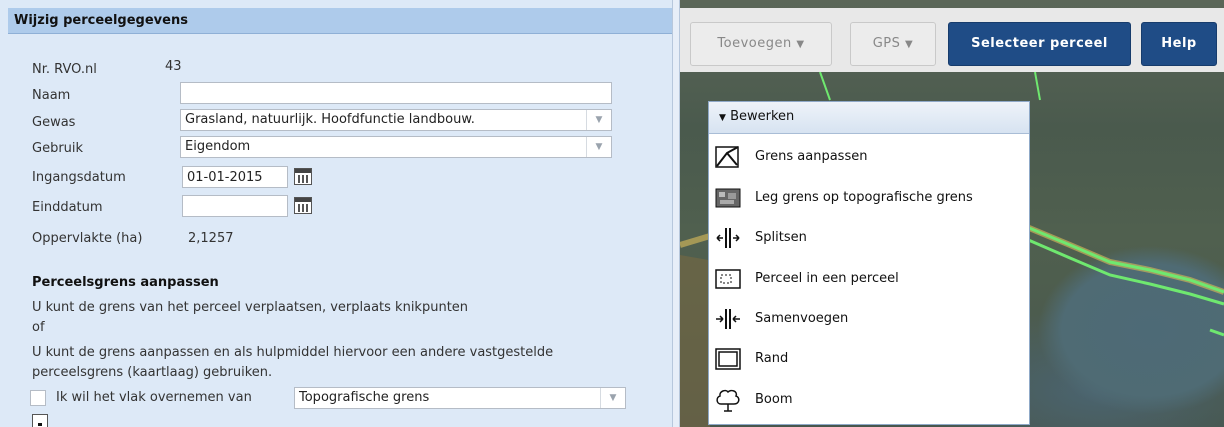  Describe the element at coordinates (774, 399) in the screenshot. I see `menu-item-label: Boom` at that location.